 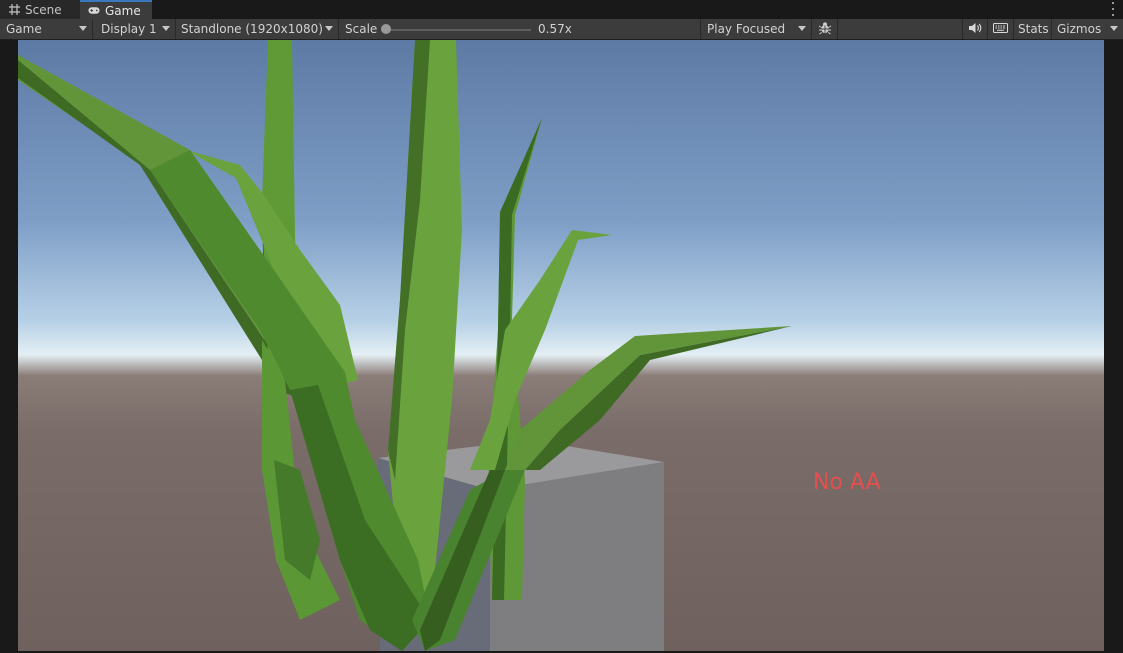 I want to click on frame-debugger-button, so click(x=825, y=29).